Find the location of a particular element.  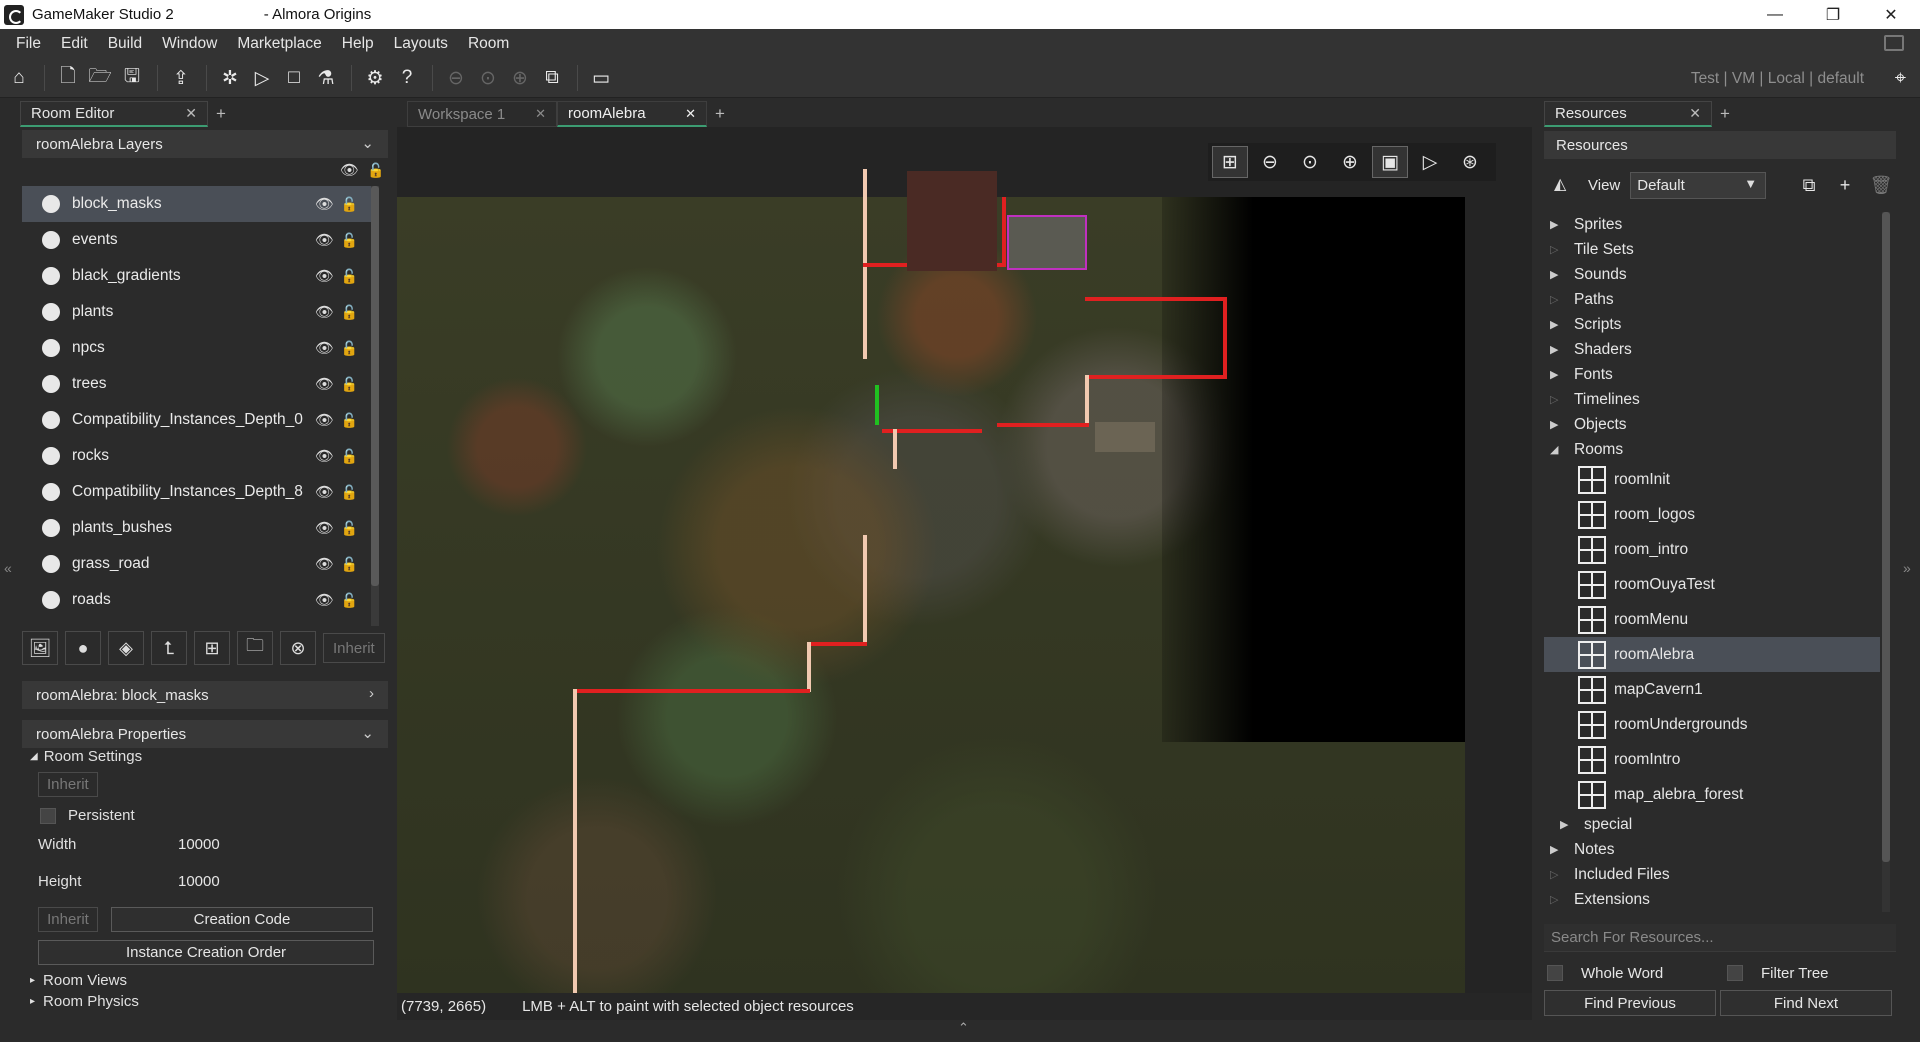

inherit-code-button: Inherit is located at coordinates (68, 919).